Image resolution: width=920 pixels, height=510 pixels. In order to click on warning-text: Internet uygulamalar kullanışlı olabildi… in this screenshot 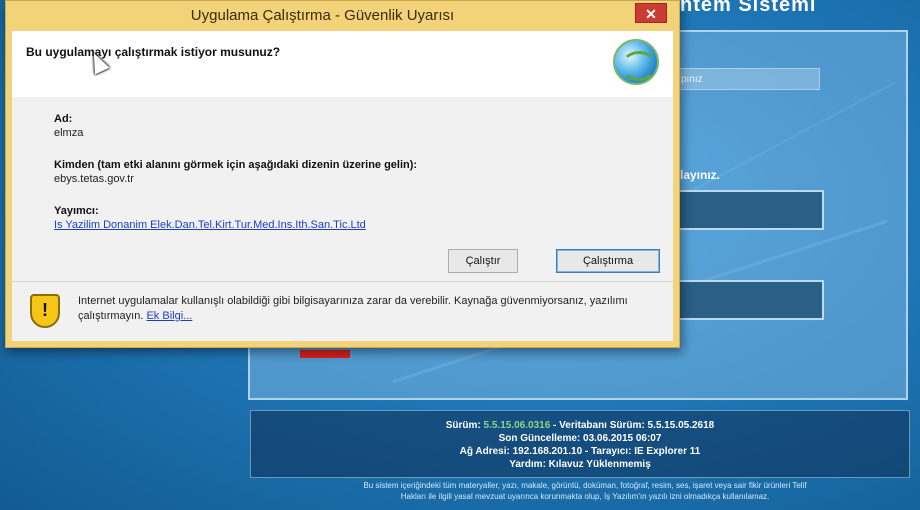, I will do `click(358, 309)`.